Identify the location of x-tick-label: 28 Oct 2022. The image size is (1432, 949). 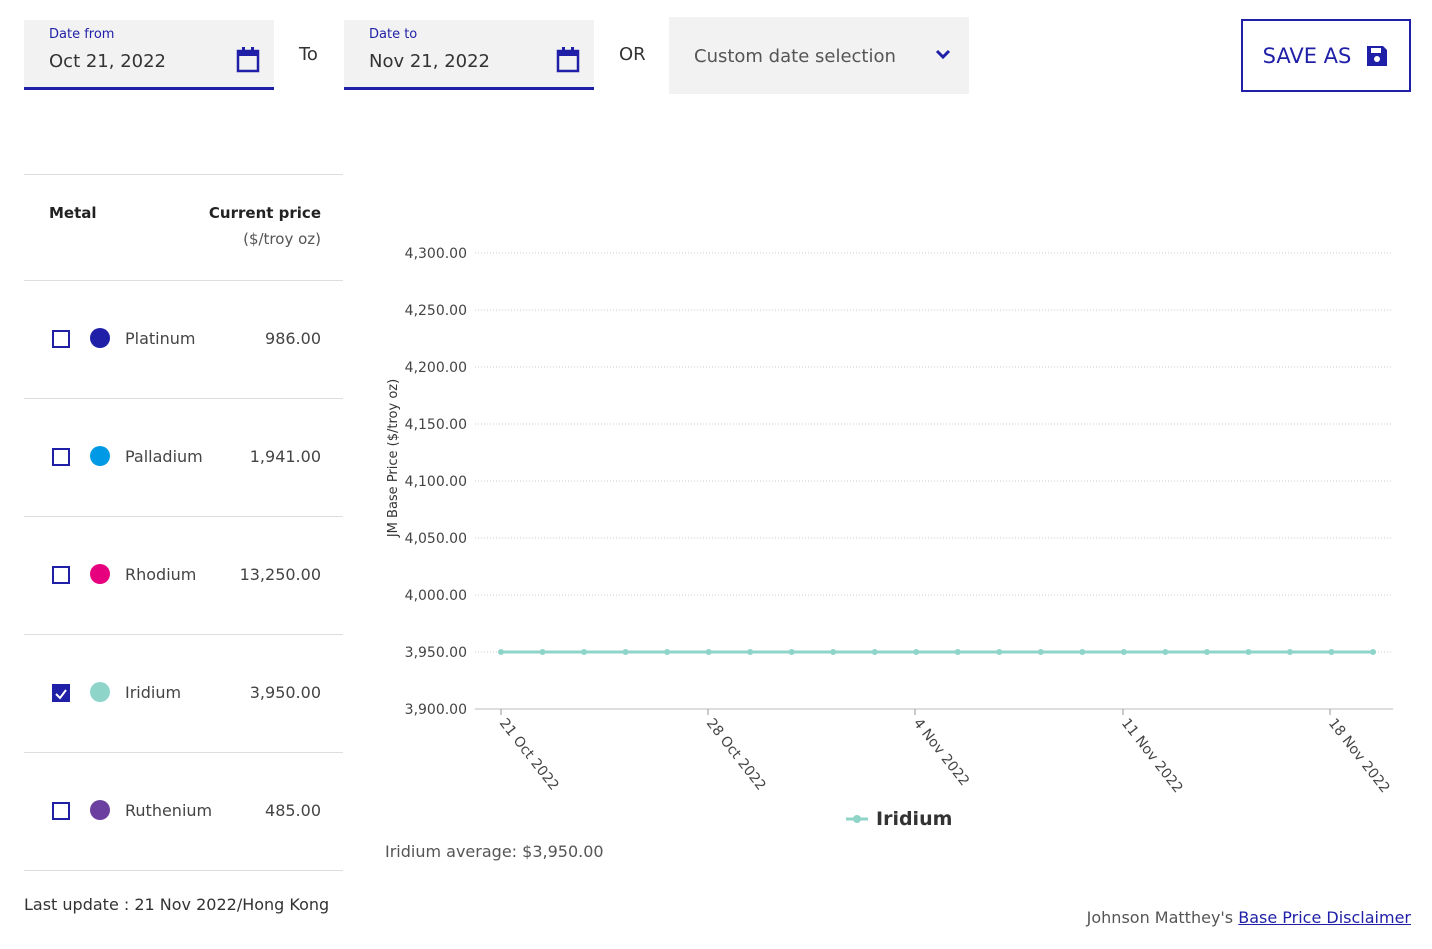
(736, 755).